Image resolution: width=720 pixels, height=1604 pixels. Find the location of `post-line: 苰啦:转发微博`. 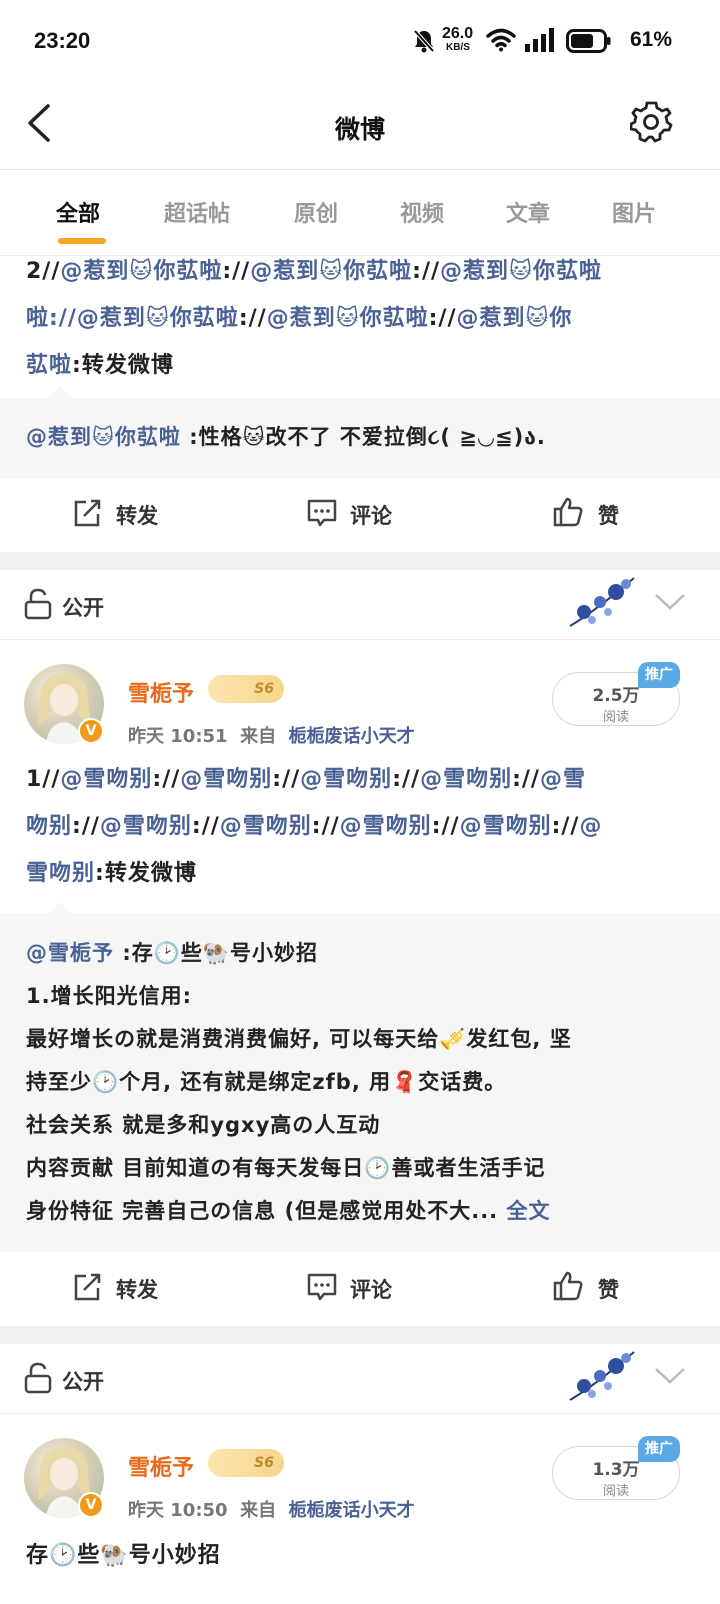

post-line: 苰啦:转发微博 is located at coordinates (100, 365).